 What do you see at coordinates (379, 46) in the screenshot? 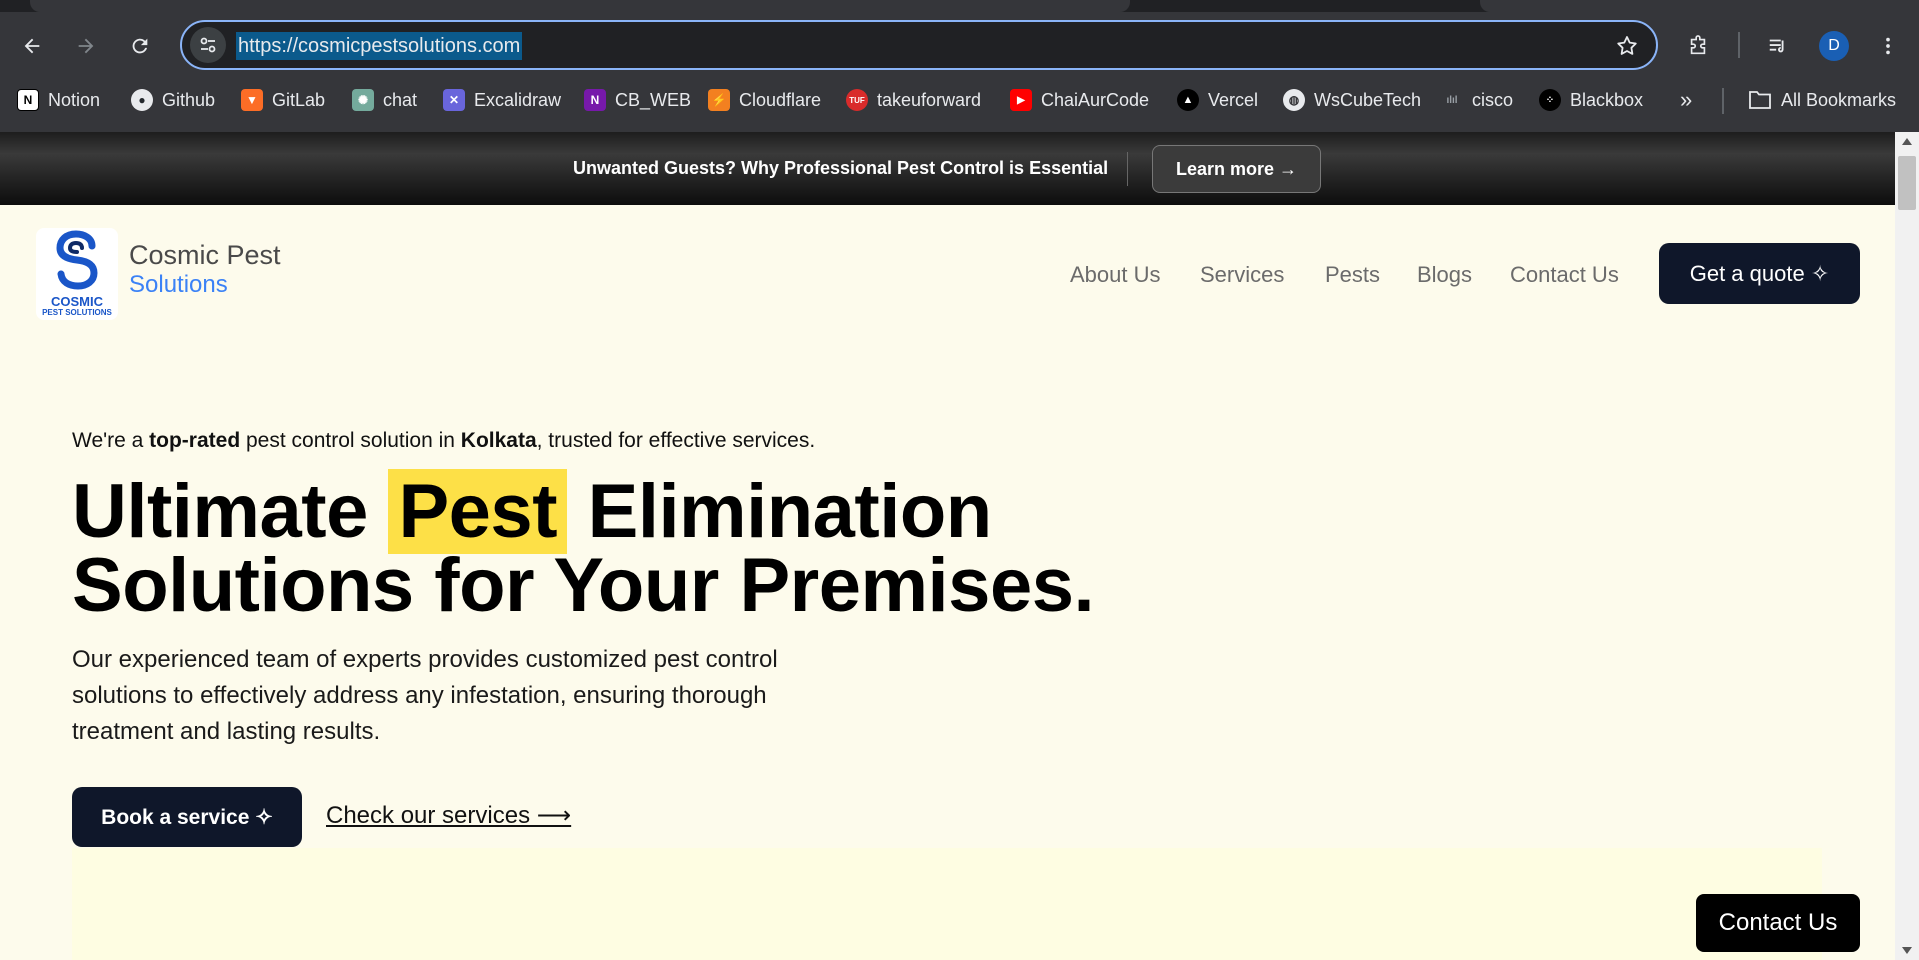
I see `url-text: https://cosmicpestsolutions.com` at bounding box center [379, 46].